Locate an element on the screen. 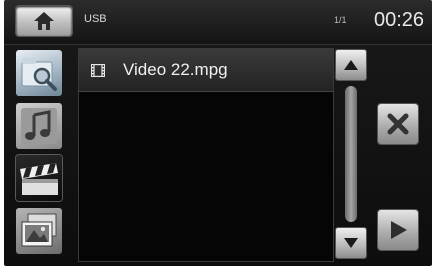 This screenshot has height=268, width=436. triangle-up-icon is located at coordinates (351, 65).